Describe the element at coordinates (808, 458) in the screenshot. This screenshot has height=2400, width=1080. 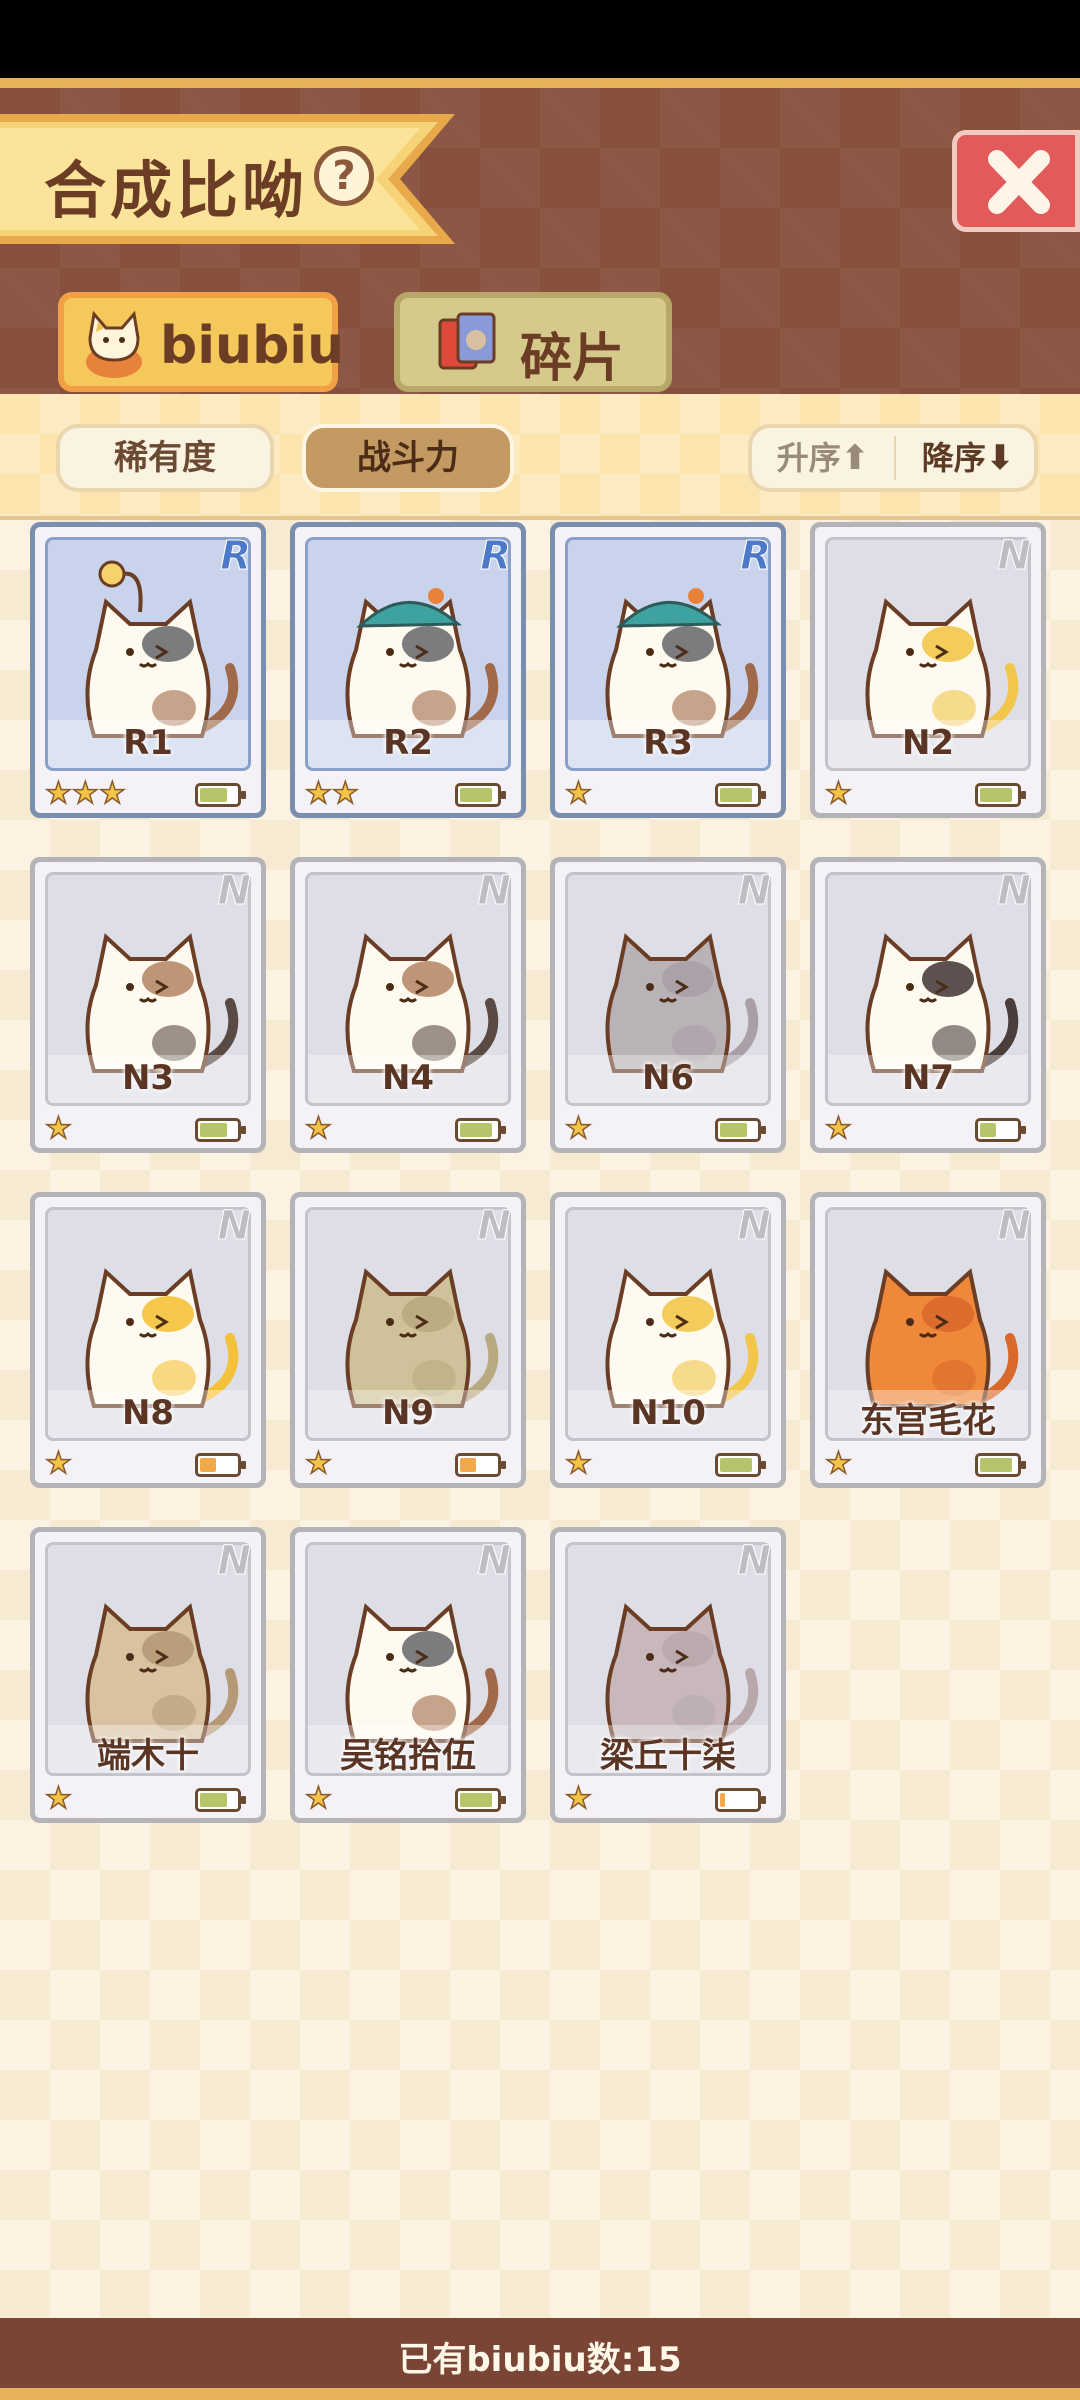
I see `ascending-label: 升序` at that location.